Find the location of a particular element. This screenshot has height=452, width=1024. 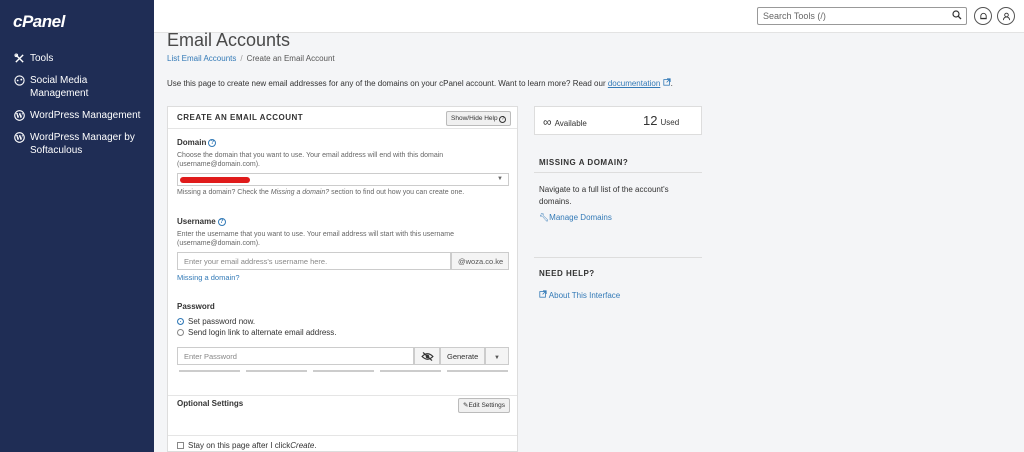

generate-options-dropdown: ▼ is located at coordinates (497, 356).